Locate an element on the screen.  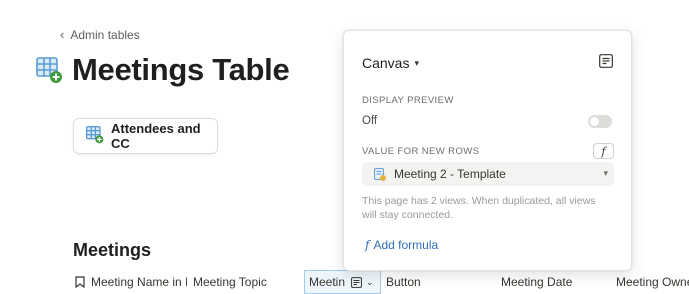
toggle-knob is located at coordinates (594, 121).